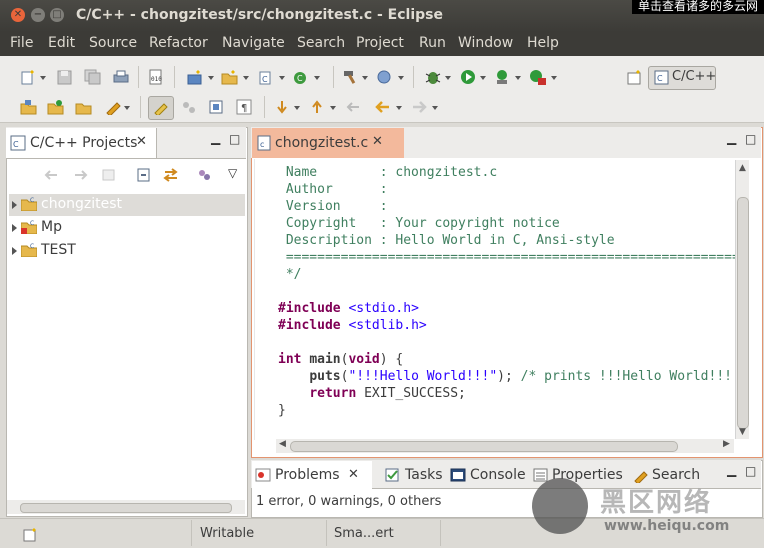 The width and height of the screenshot is (764, 548). Describe the element at coordinates (468, 77) in the screenshot. I see `run-icon` at that location.